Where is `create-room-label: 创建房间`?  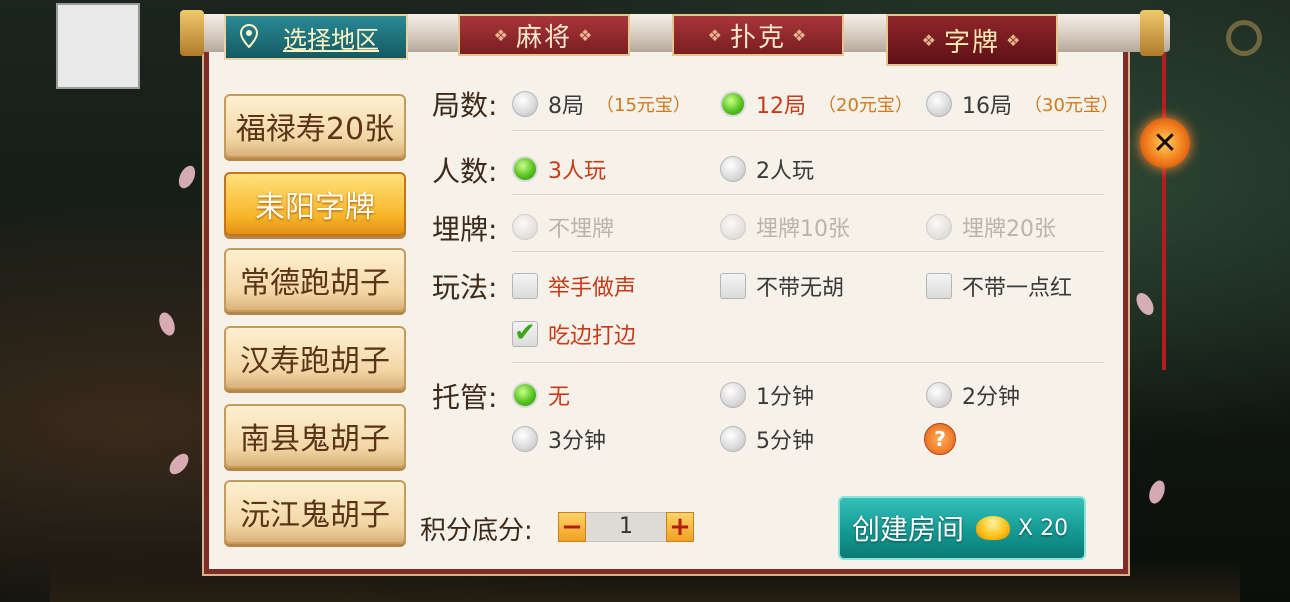 create-room-label: 创建房间 is located at coordinates (908, 529).